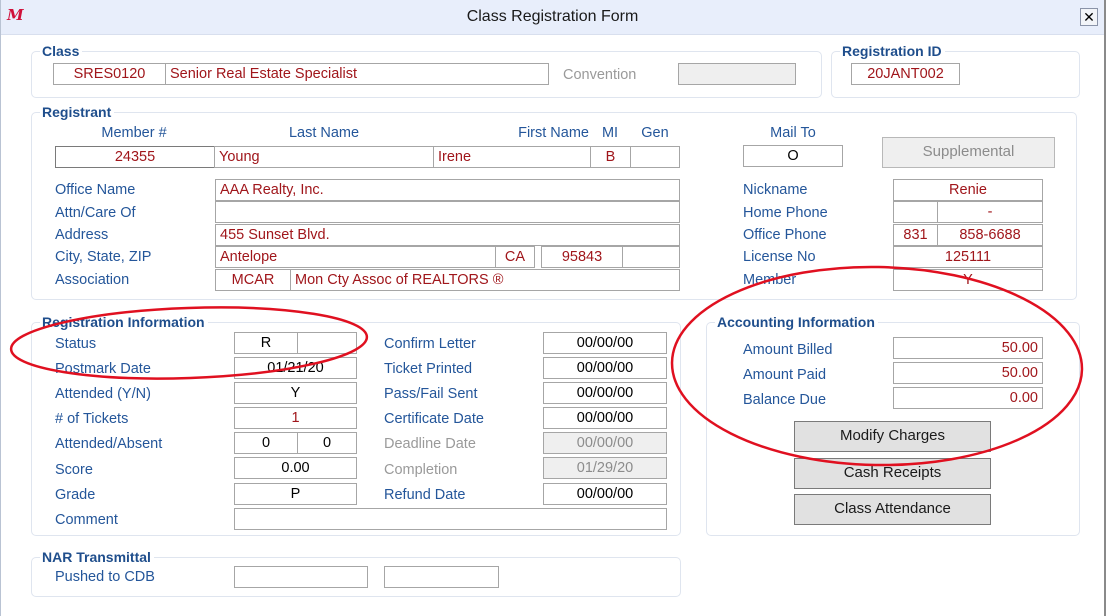 This screenshot has height=616, width=1108. Describe the element at coordinates (892, 436) in the screenshot. I see `modify-charges-button: Modify Charges` at that location.